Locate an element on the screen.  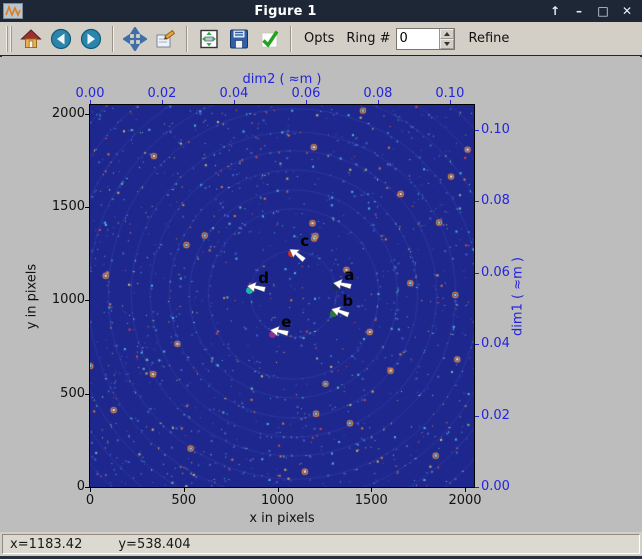
back-icon is located at coordinates (61, 38).